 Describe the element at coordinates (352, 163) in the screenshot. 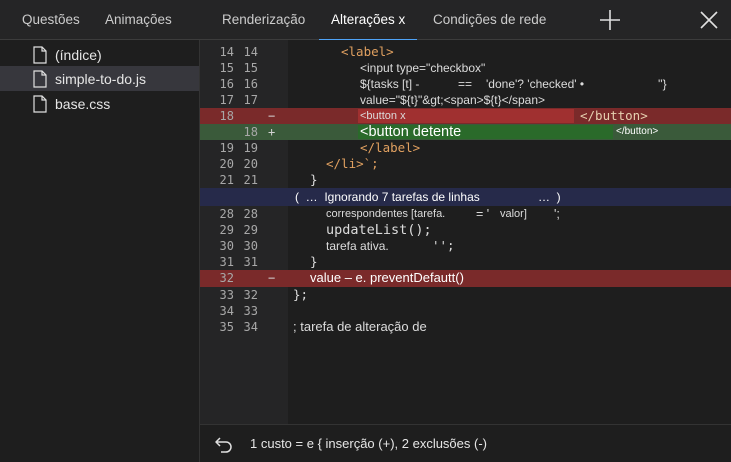

I see `code-text: </li>`;` at that location.